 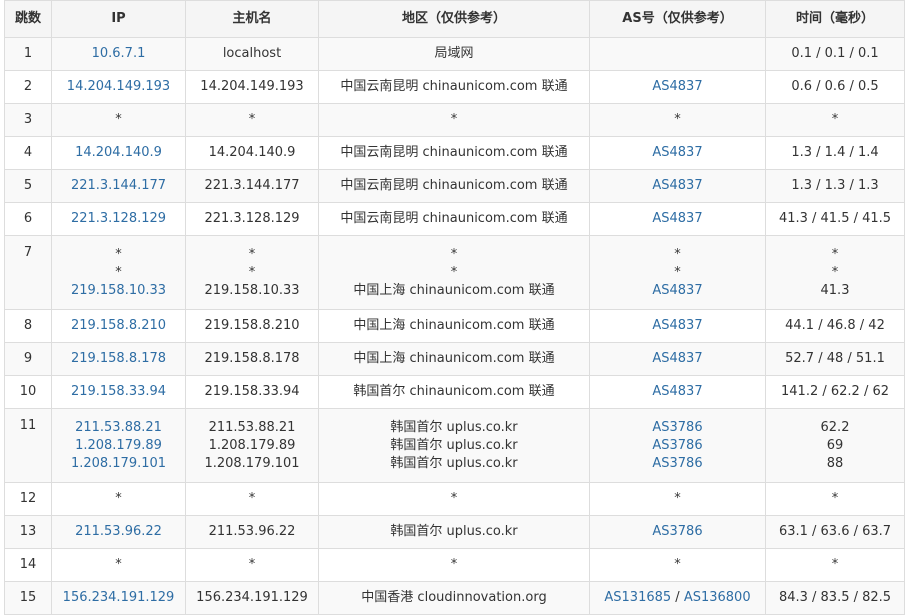 I want to click on ip-link: 211.53.96.22, so click(x=118, y=531).